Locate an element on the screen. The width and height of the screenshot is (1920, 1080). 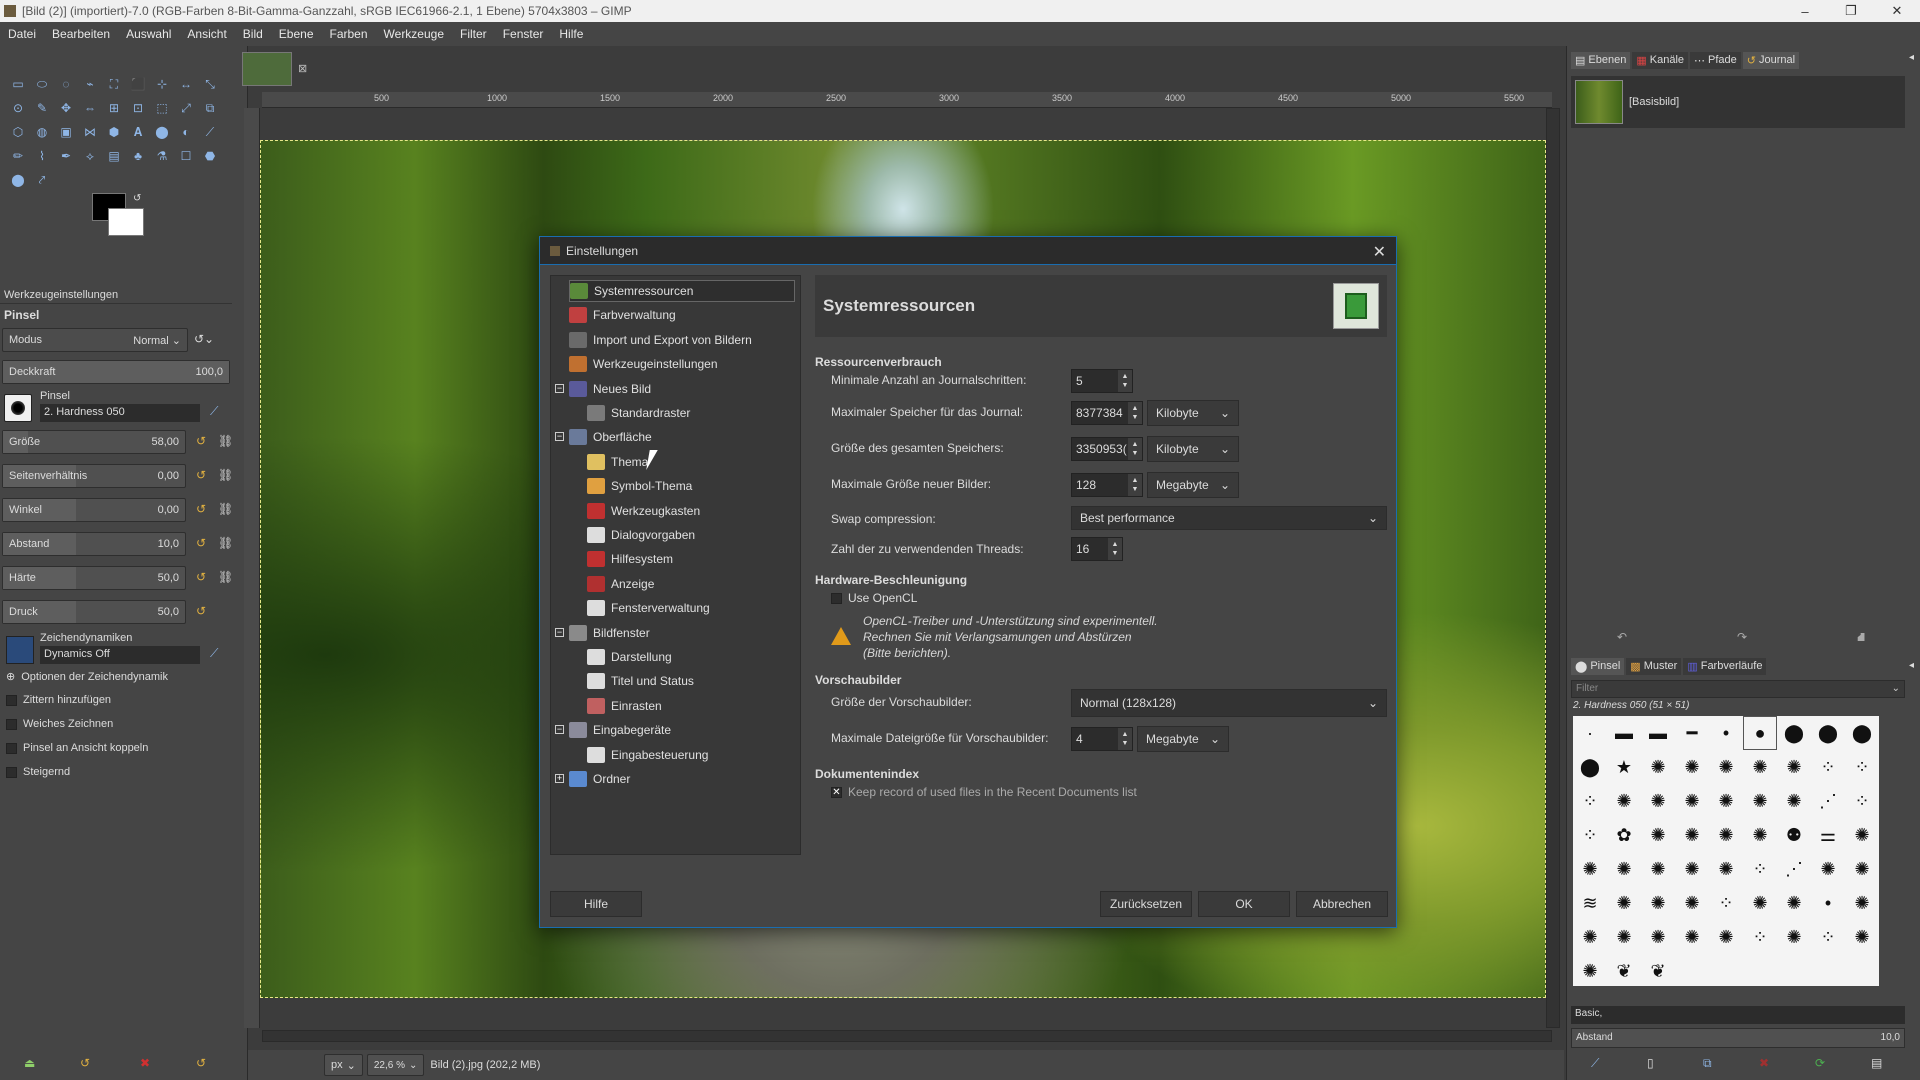
tree-item-werkzeugeinstellungen: Werkzeugeinstellungen is located at coordinates (682, 364).